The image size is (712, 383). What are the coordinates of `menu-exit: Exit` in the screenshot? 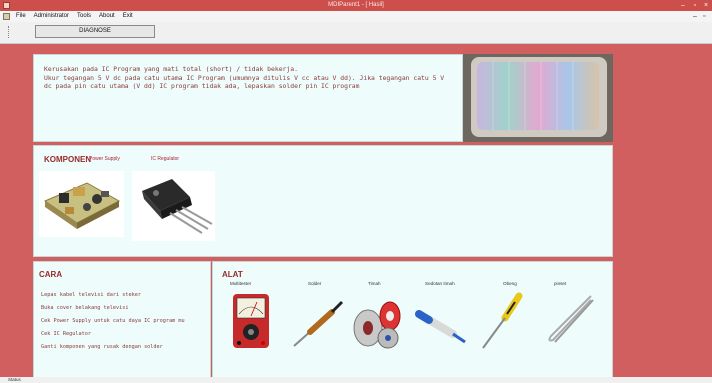 It's located at (128, 16).